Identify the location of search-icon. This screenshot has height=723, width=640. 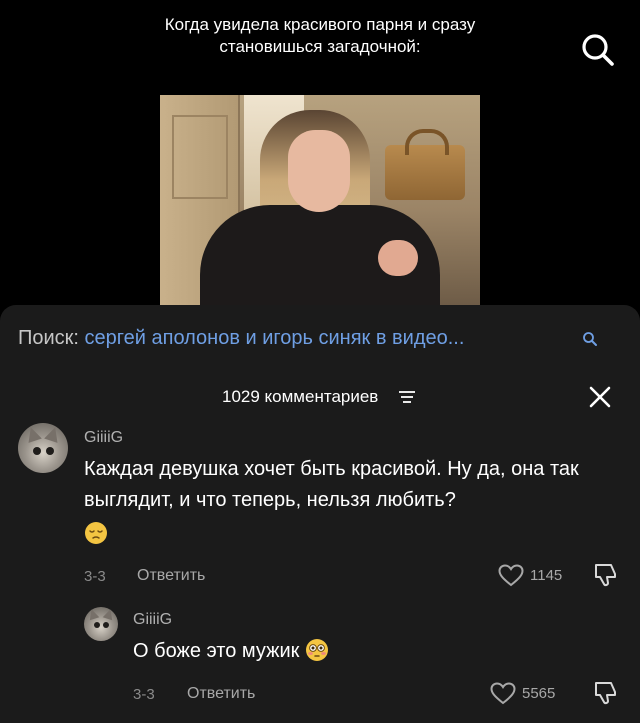
(598, 50).